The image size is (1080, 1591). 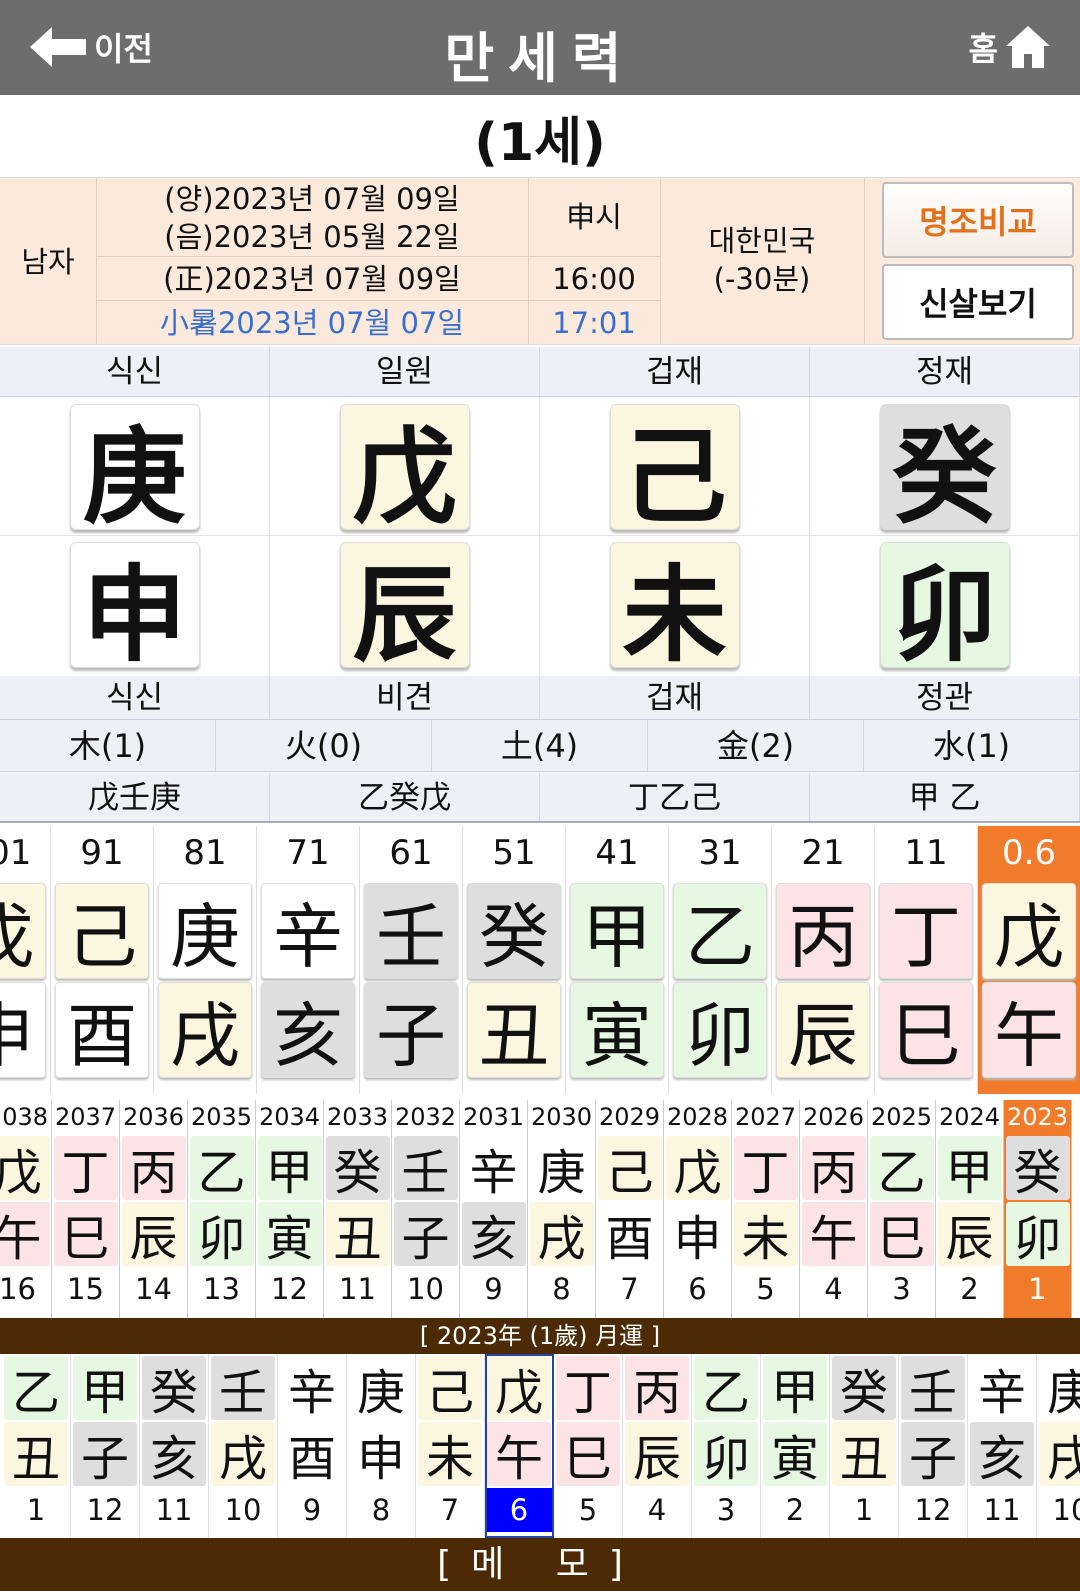 I want to click on monthly-luck-column: 壬戌 10, so click(x=243, y=1446).